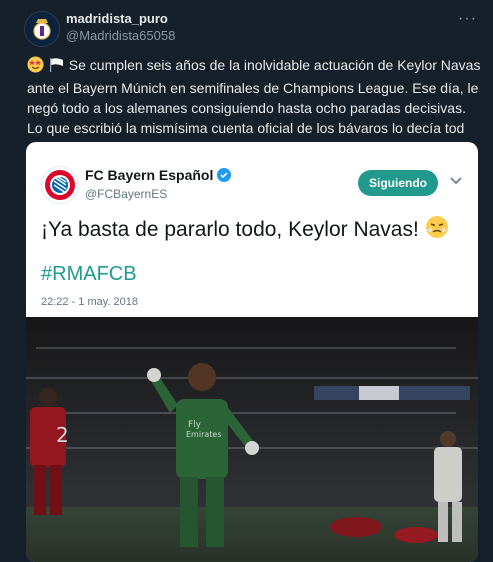 Image resolution: width=493 pixels, height=562 pixels. I want to click on embedded-quote: ¡Ya basta de pararlo todo, Keylor Navas!, so click(245, 230).